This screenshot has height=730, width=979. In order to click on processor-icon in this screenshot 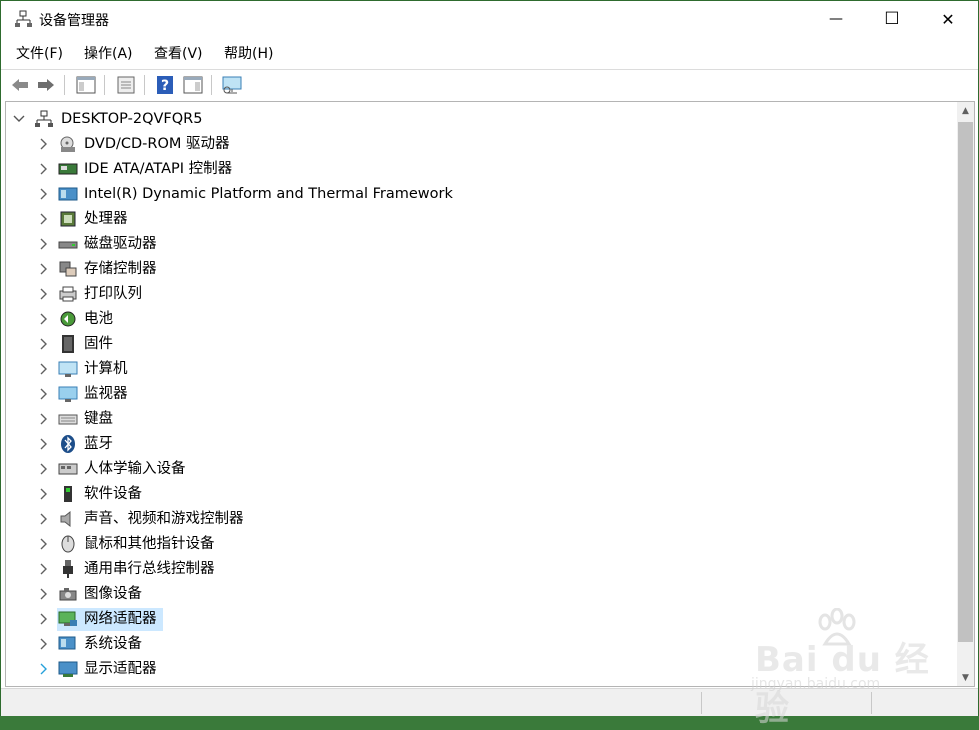, I will do `click(68, 219)`.